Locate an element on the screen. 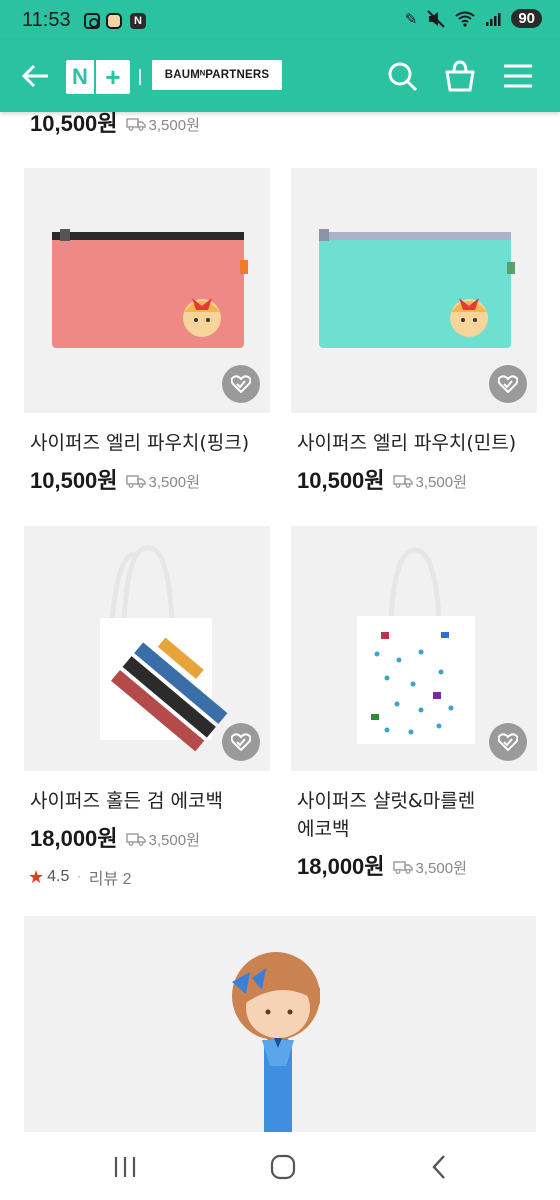 The width and height of the screenshot is (560, 1200). back-icon is located at coordinates (439, 1167).